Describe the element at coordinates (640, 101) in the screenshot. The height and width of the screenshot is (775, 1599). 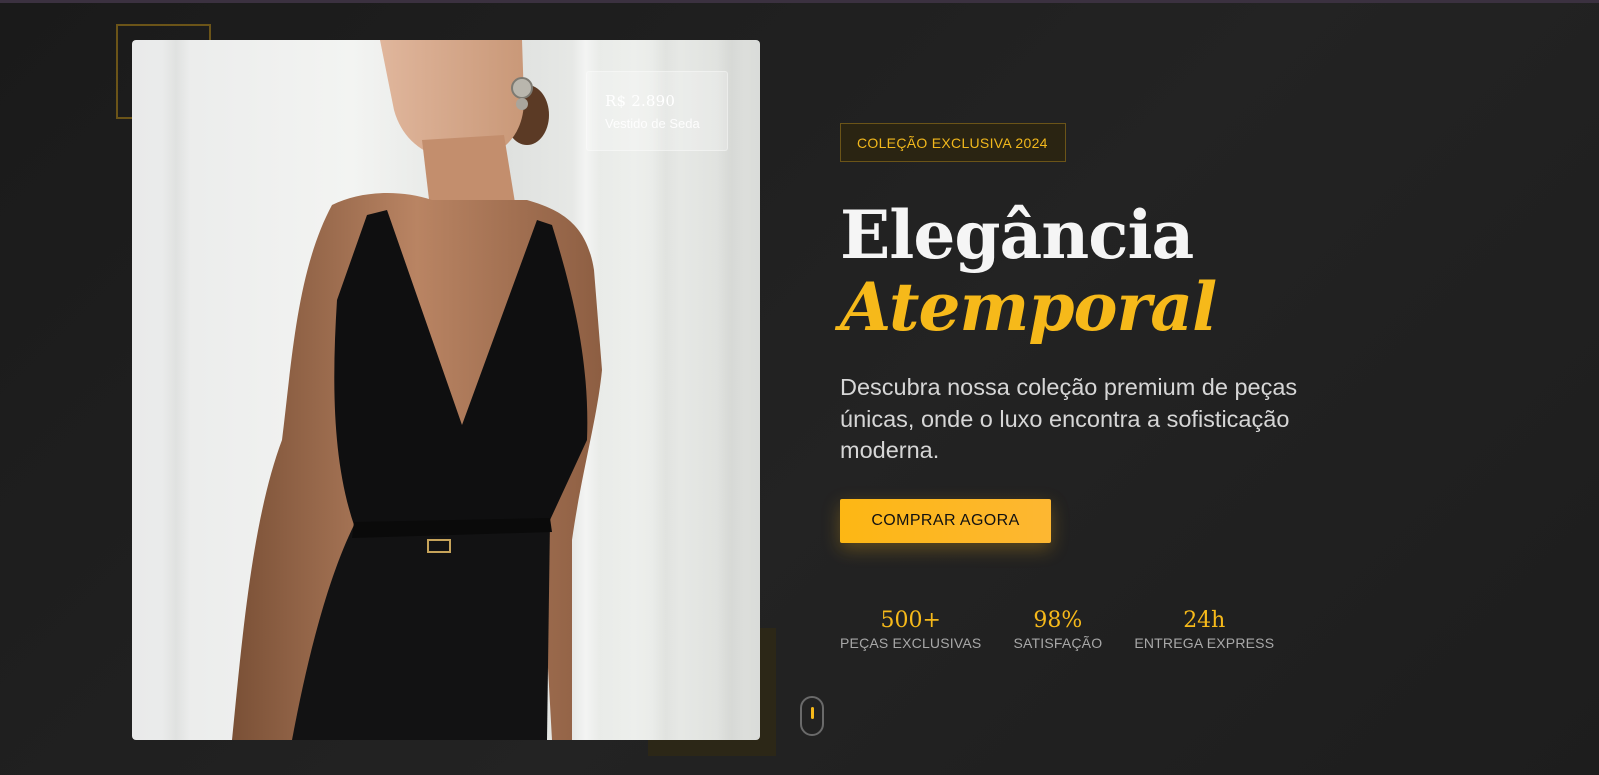
I see `price-value: R$ 2.890` at that location.